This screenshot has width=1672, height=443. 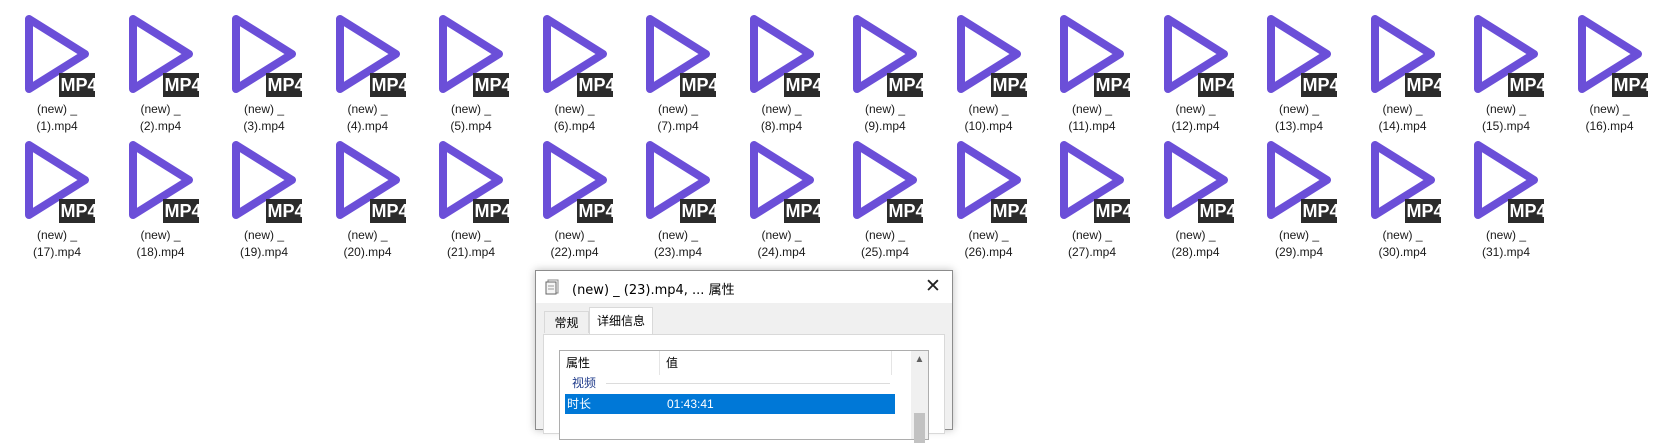 What do you see at coordinates (264, 118) in the screenshot?
I see `file-name: (new) _ (3).mp4` at bounding box center [264, 118].